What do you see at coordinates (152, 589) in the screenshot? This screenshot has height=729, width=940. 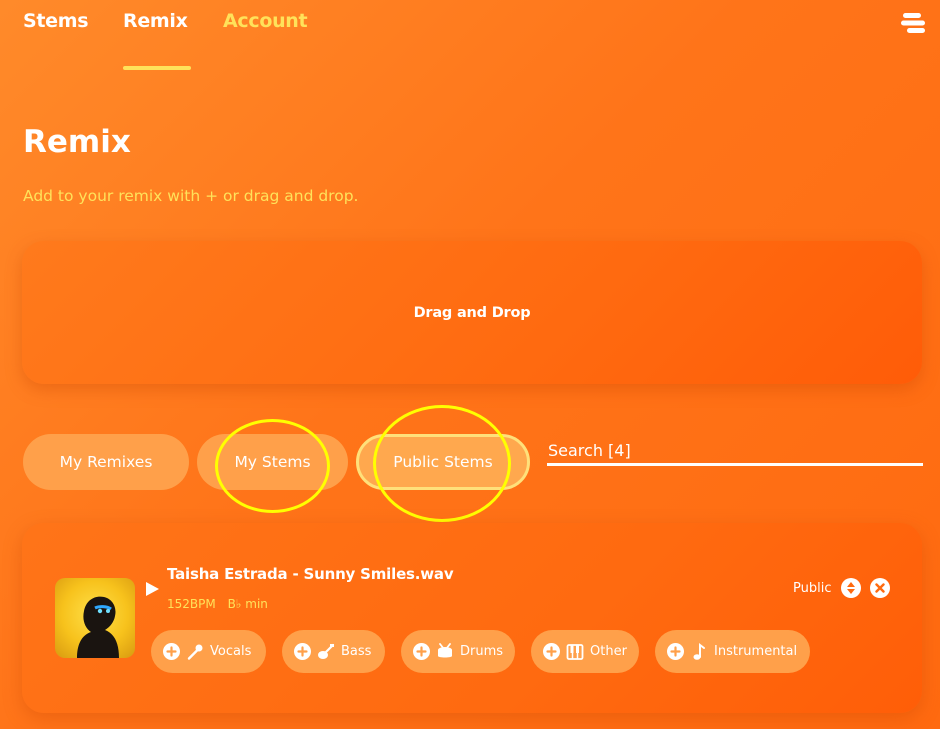 I see `play-icon` at bounding box center [152, 589].